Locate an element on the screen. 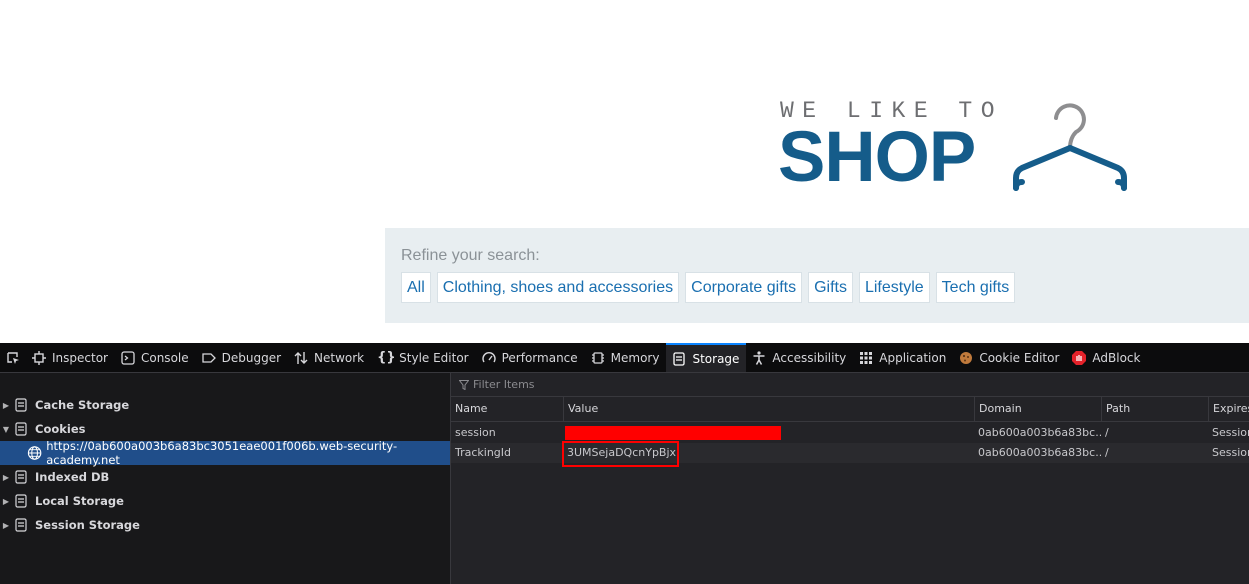  filter-placeholder: Filter Items is located at coordinates (504, 384).